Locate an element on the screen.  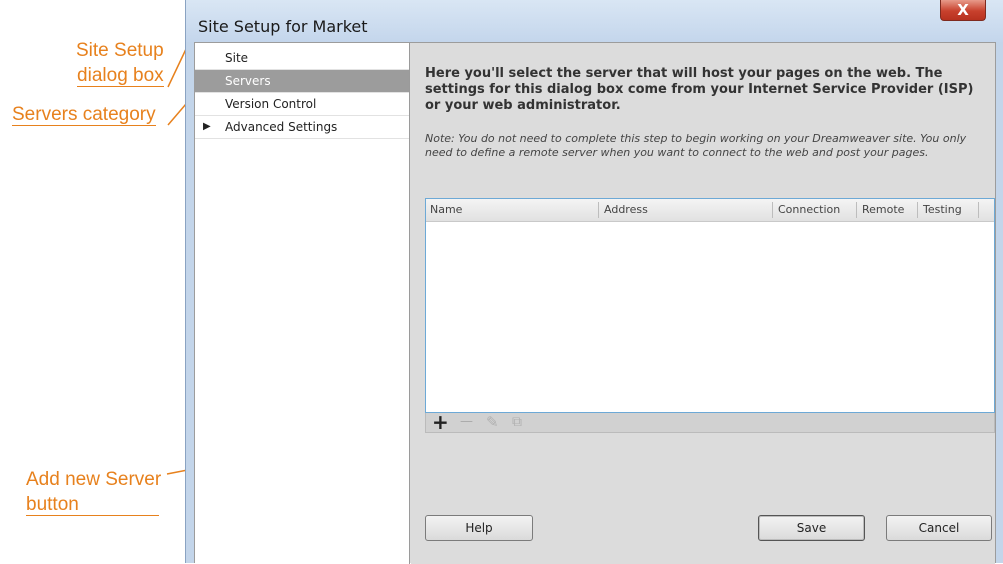
dialog-title: Site Setup for Market is located at coordinates (283, 26).